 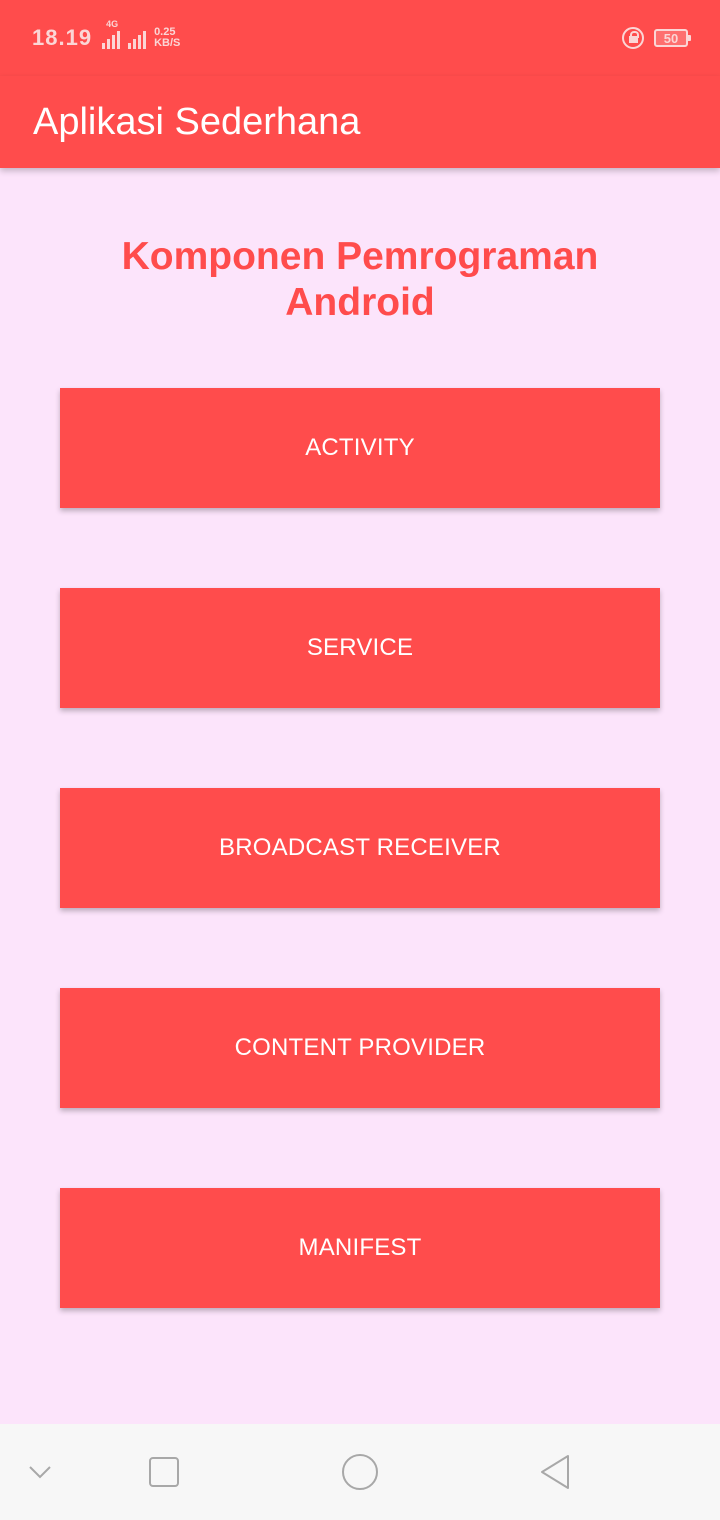 What do you see at coordinates (167, 43) in the screenshot?
I see `speed-unit: KB/S` at bounding box center [167, 43].